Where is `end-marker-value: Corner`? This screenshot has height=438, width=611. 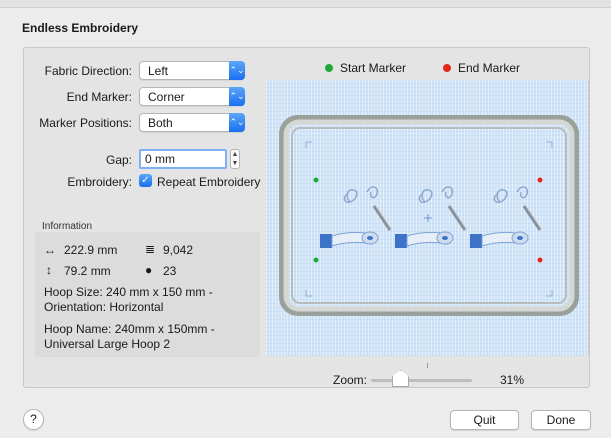
end-marker-value: Corner is located at coordinates (166, 97).